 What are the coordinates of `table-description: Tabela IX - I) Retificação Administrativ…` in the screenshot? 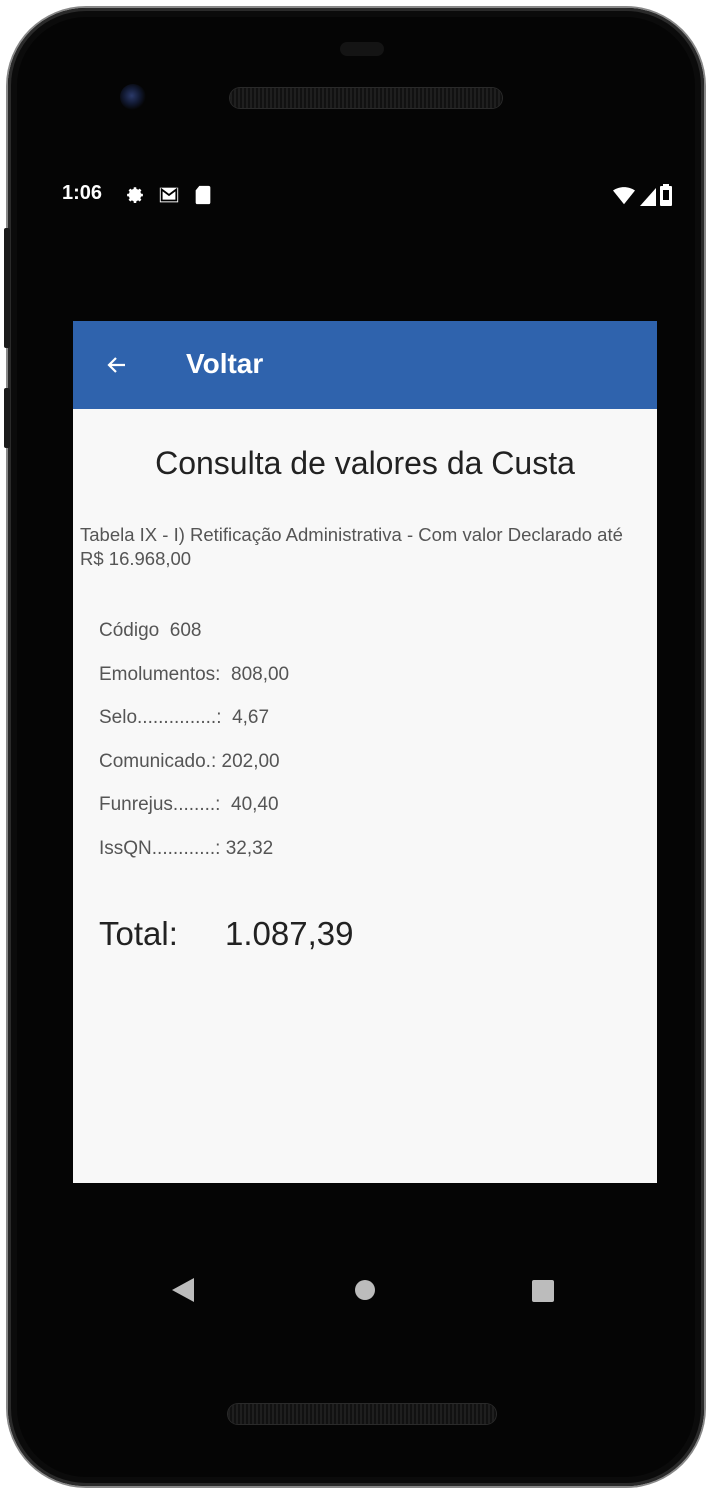 It's located at (351, 546).